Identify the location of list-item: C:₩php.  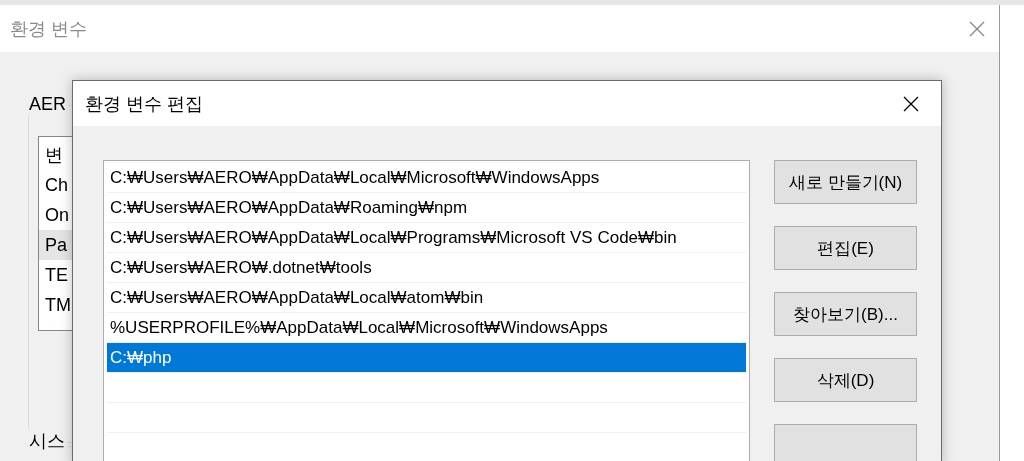
(426, 358).